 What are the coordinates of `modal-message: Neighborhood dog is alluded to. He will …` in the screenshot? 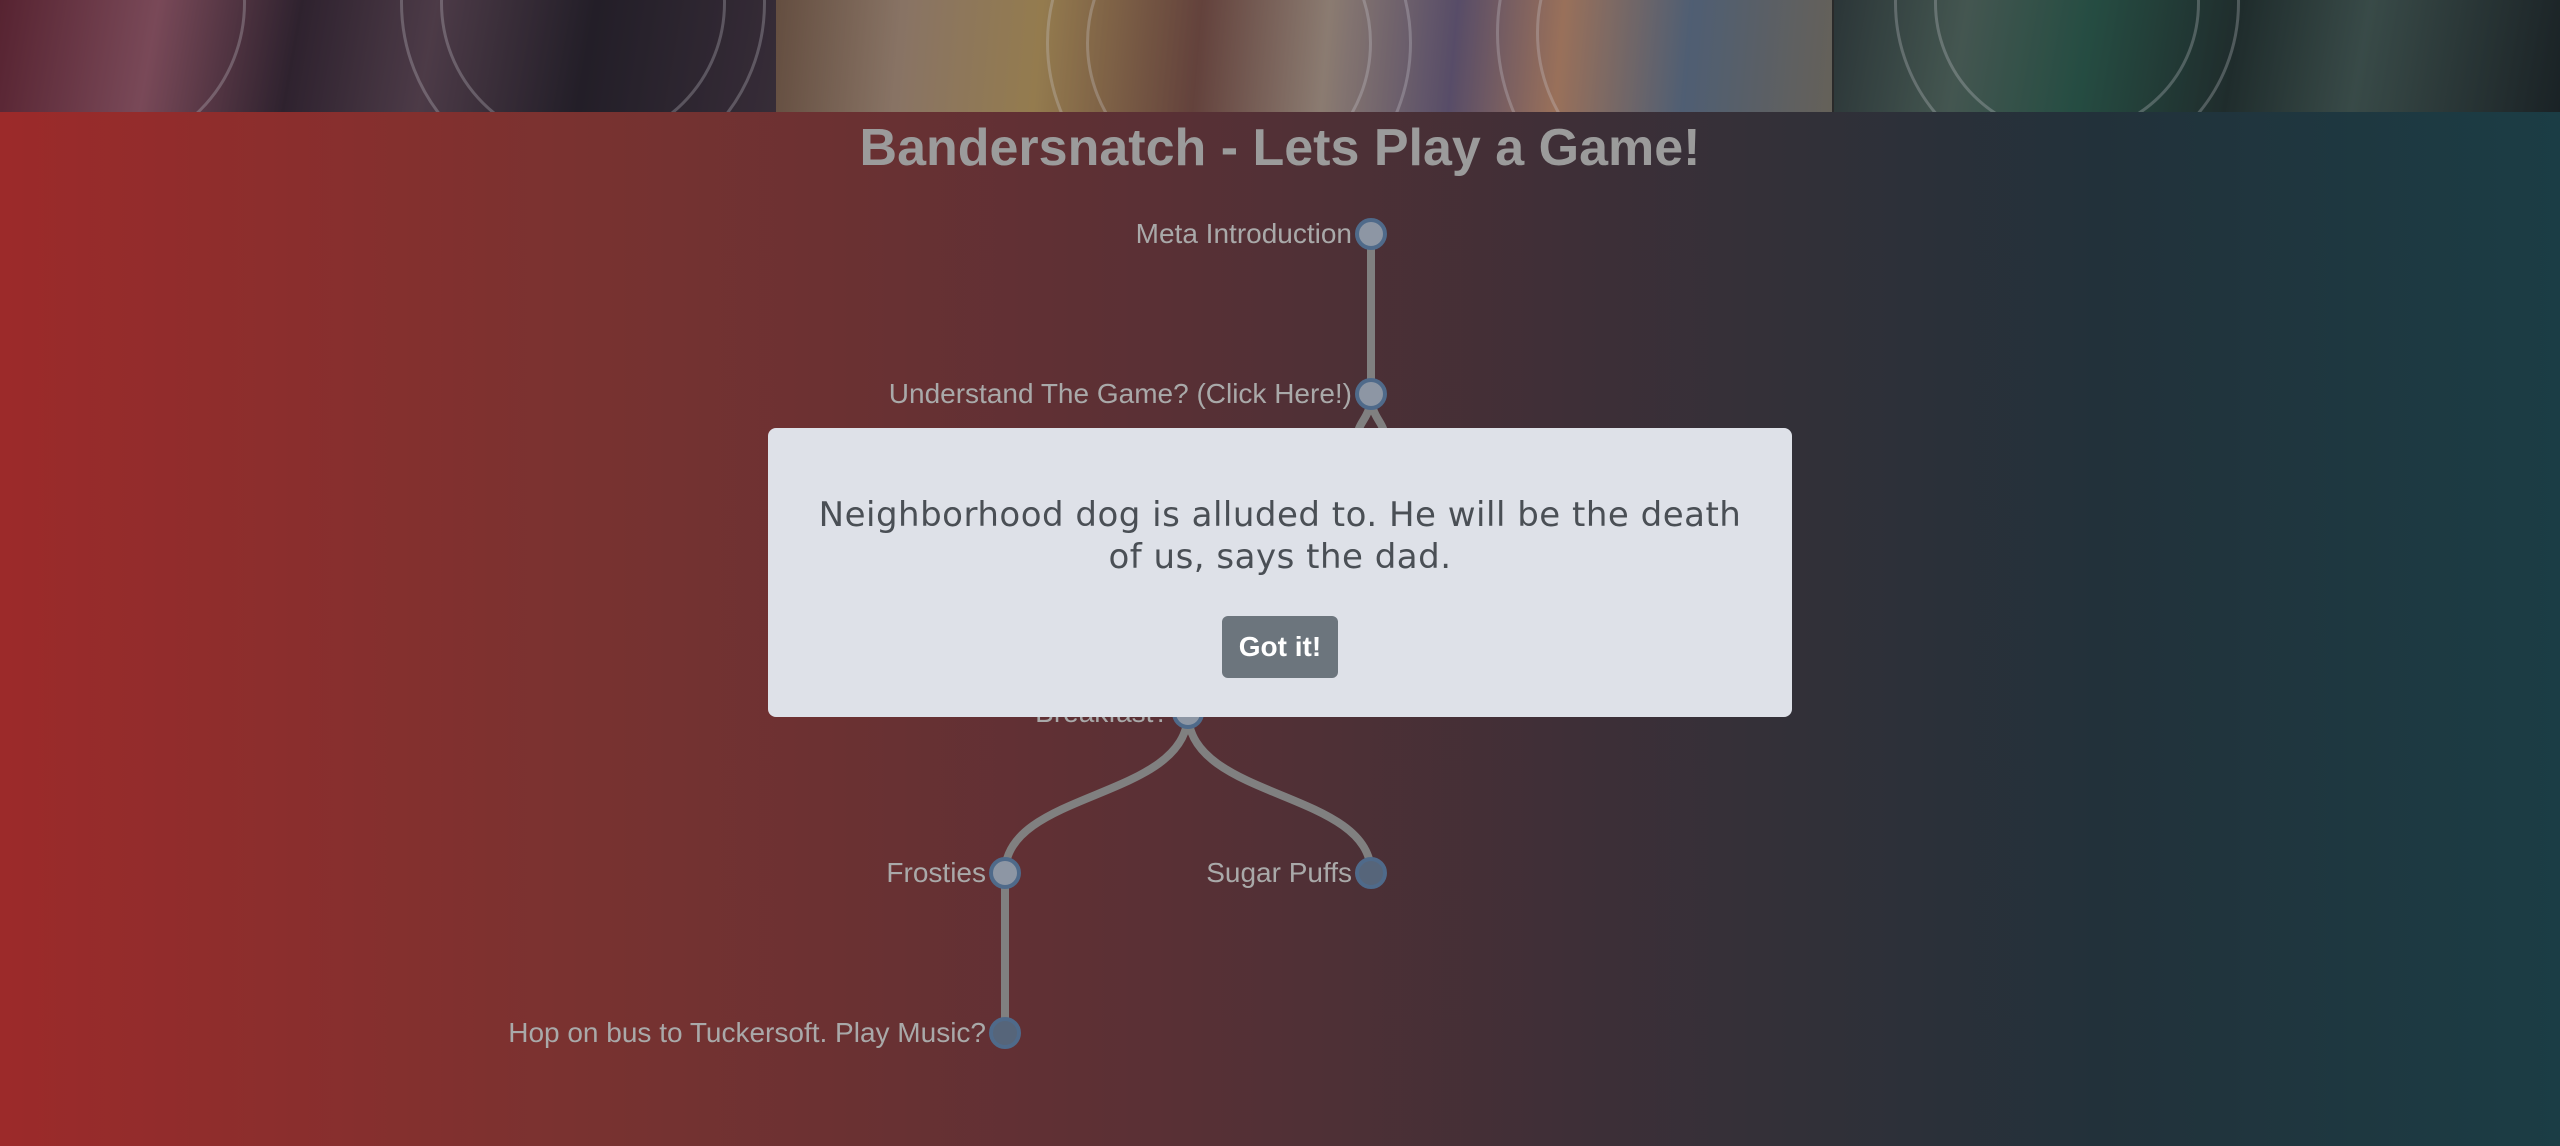 It's located at (1280, 536).